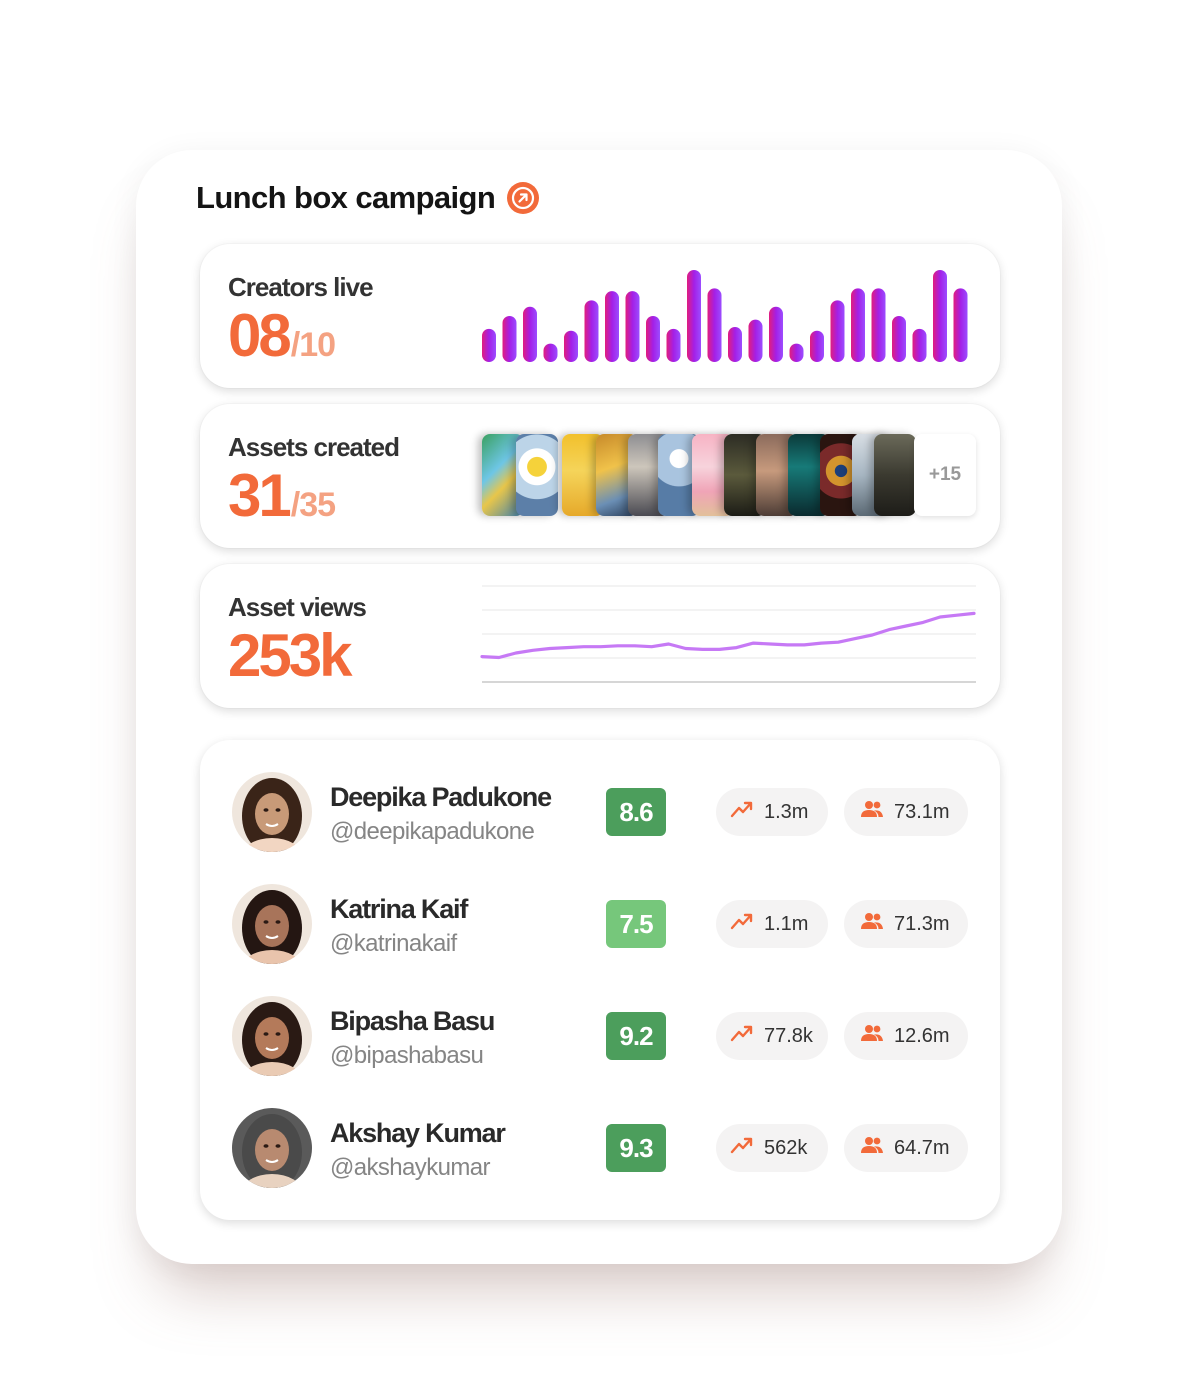 The image size is (1200, 1400). Describe the element at coordinates (636, 924) in the screenshot. I see `score-badge: 7.5` at that location.